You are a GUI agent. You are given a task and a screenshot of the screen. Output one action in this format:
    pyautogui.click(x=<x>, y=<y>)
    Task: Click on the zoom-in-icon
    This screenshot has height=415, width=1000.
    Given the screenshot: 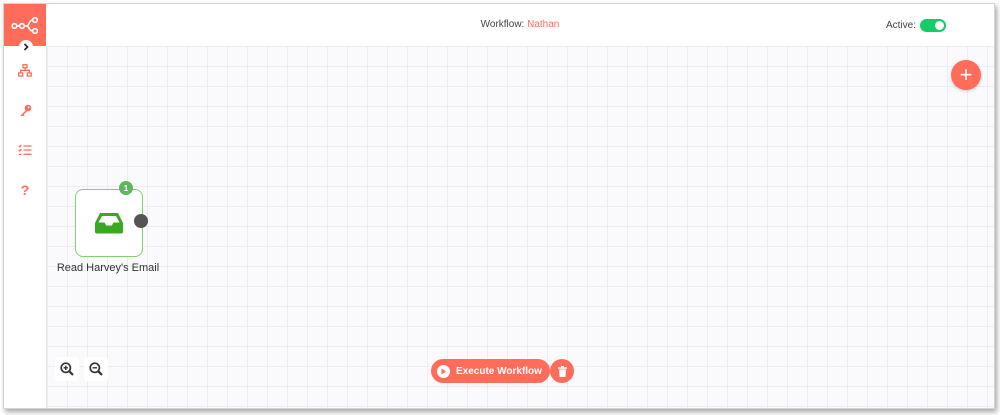 What is the action you would take?
    pyautogui.click(x=67, y=369)
    